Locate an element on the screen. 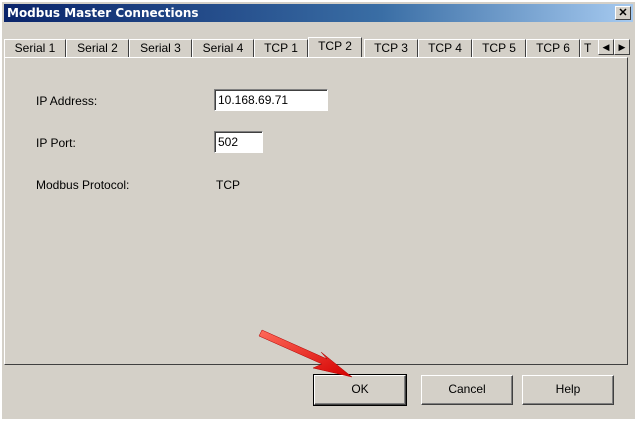 Image resolution: width=637 pixels, height=421 pixels. tab-tcp-2: TCP 2 is located at coordinates (335, 47).